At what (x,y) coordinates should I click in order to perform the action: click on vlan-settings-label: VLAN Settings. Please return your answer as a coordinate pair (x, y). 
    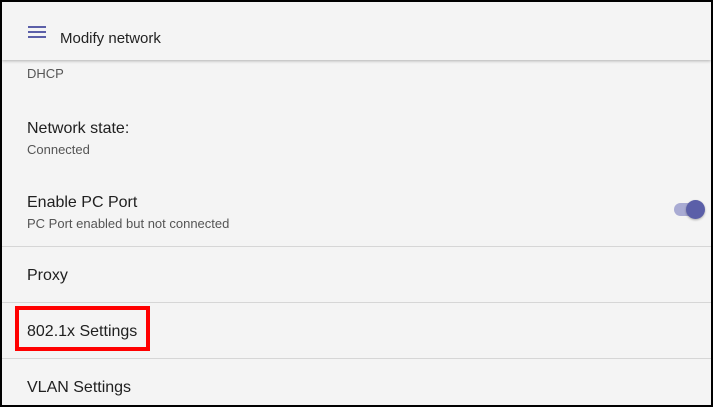
    Looking at the image, I should click on (79, 387).